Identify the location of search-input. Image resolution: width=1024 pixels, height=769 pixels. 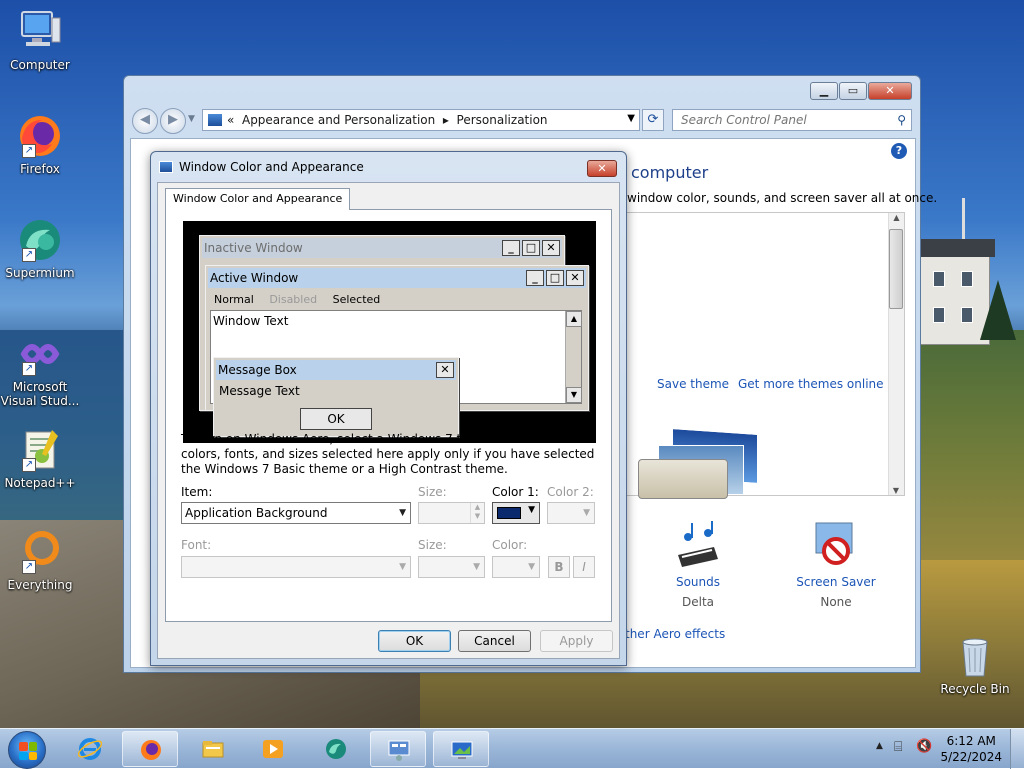
(784, 120).